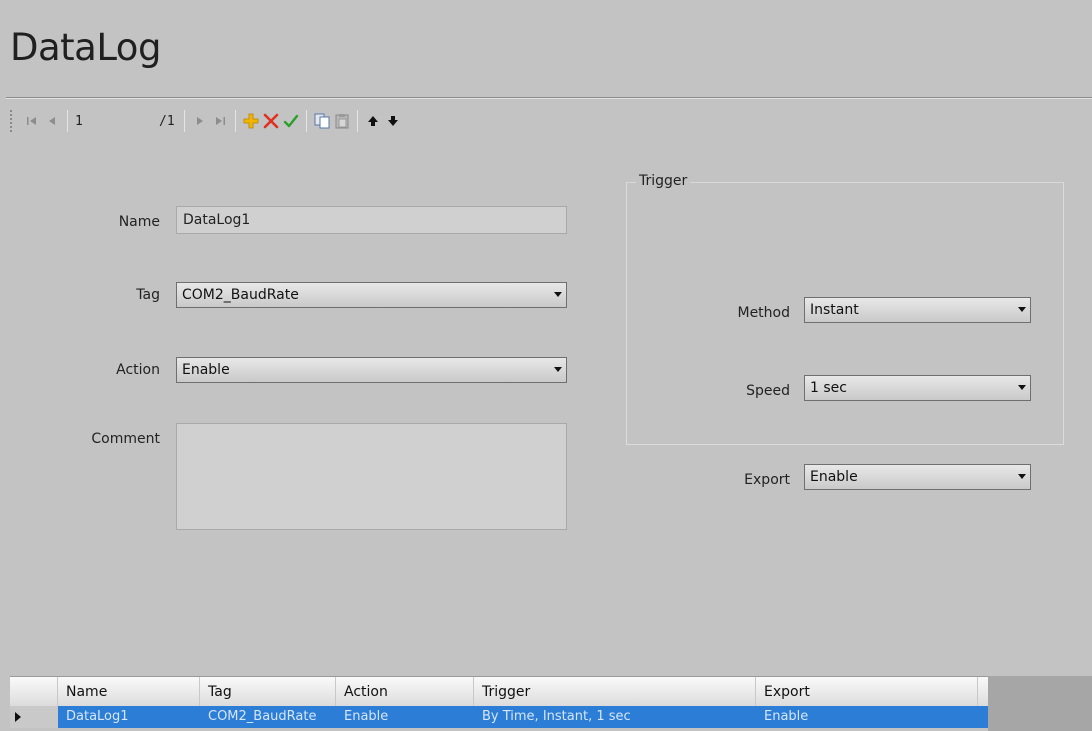 This screenshot has height=731, width=1092. I want to click on apply-icon, so click(291, 121).